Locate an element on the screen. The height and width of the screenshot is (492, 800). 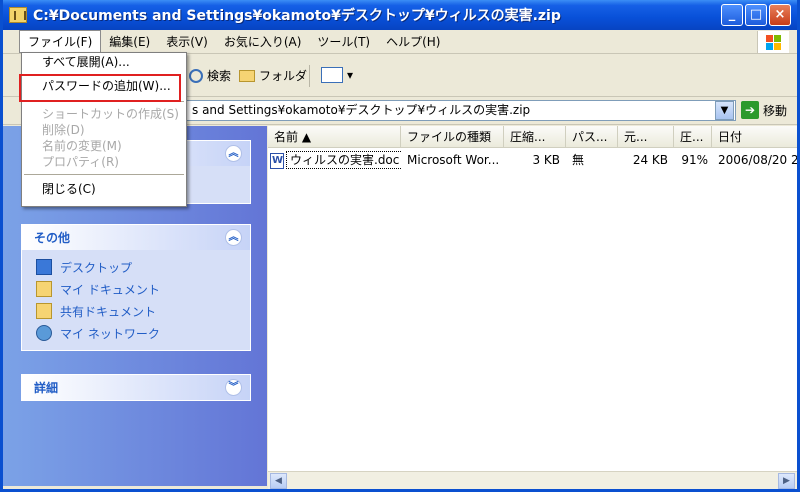
link-my-network: マイ ネットワーク is located at coordinates (143, 333).